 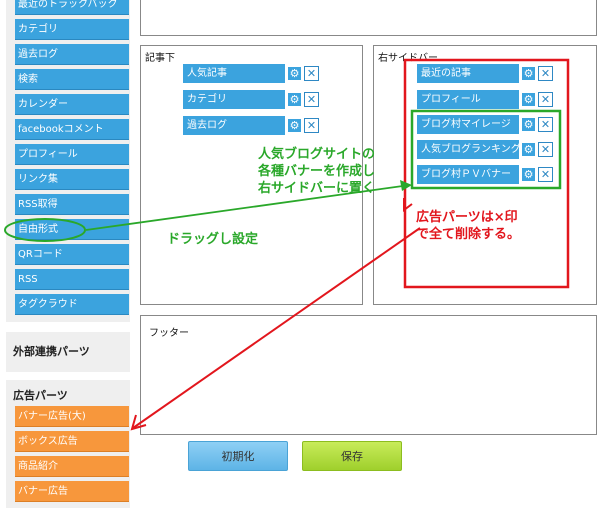 What do you see at coordinates (468, 99) in the screenshot?
I see `widget-label: プロフィール` at bounding box center [468, 99].